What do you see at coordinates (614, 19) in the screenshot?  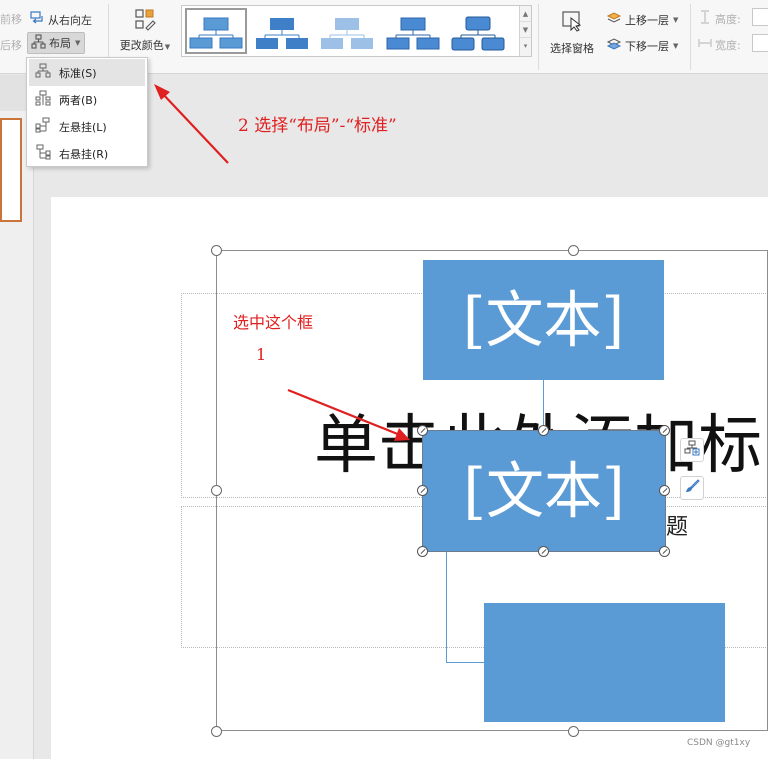 I see `bring-forward-icon` at bounding box center [614, 19].